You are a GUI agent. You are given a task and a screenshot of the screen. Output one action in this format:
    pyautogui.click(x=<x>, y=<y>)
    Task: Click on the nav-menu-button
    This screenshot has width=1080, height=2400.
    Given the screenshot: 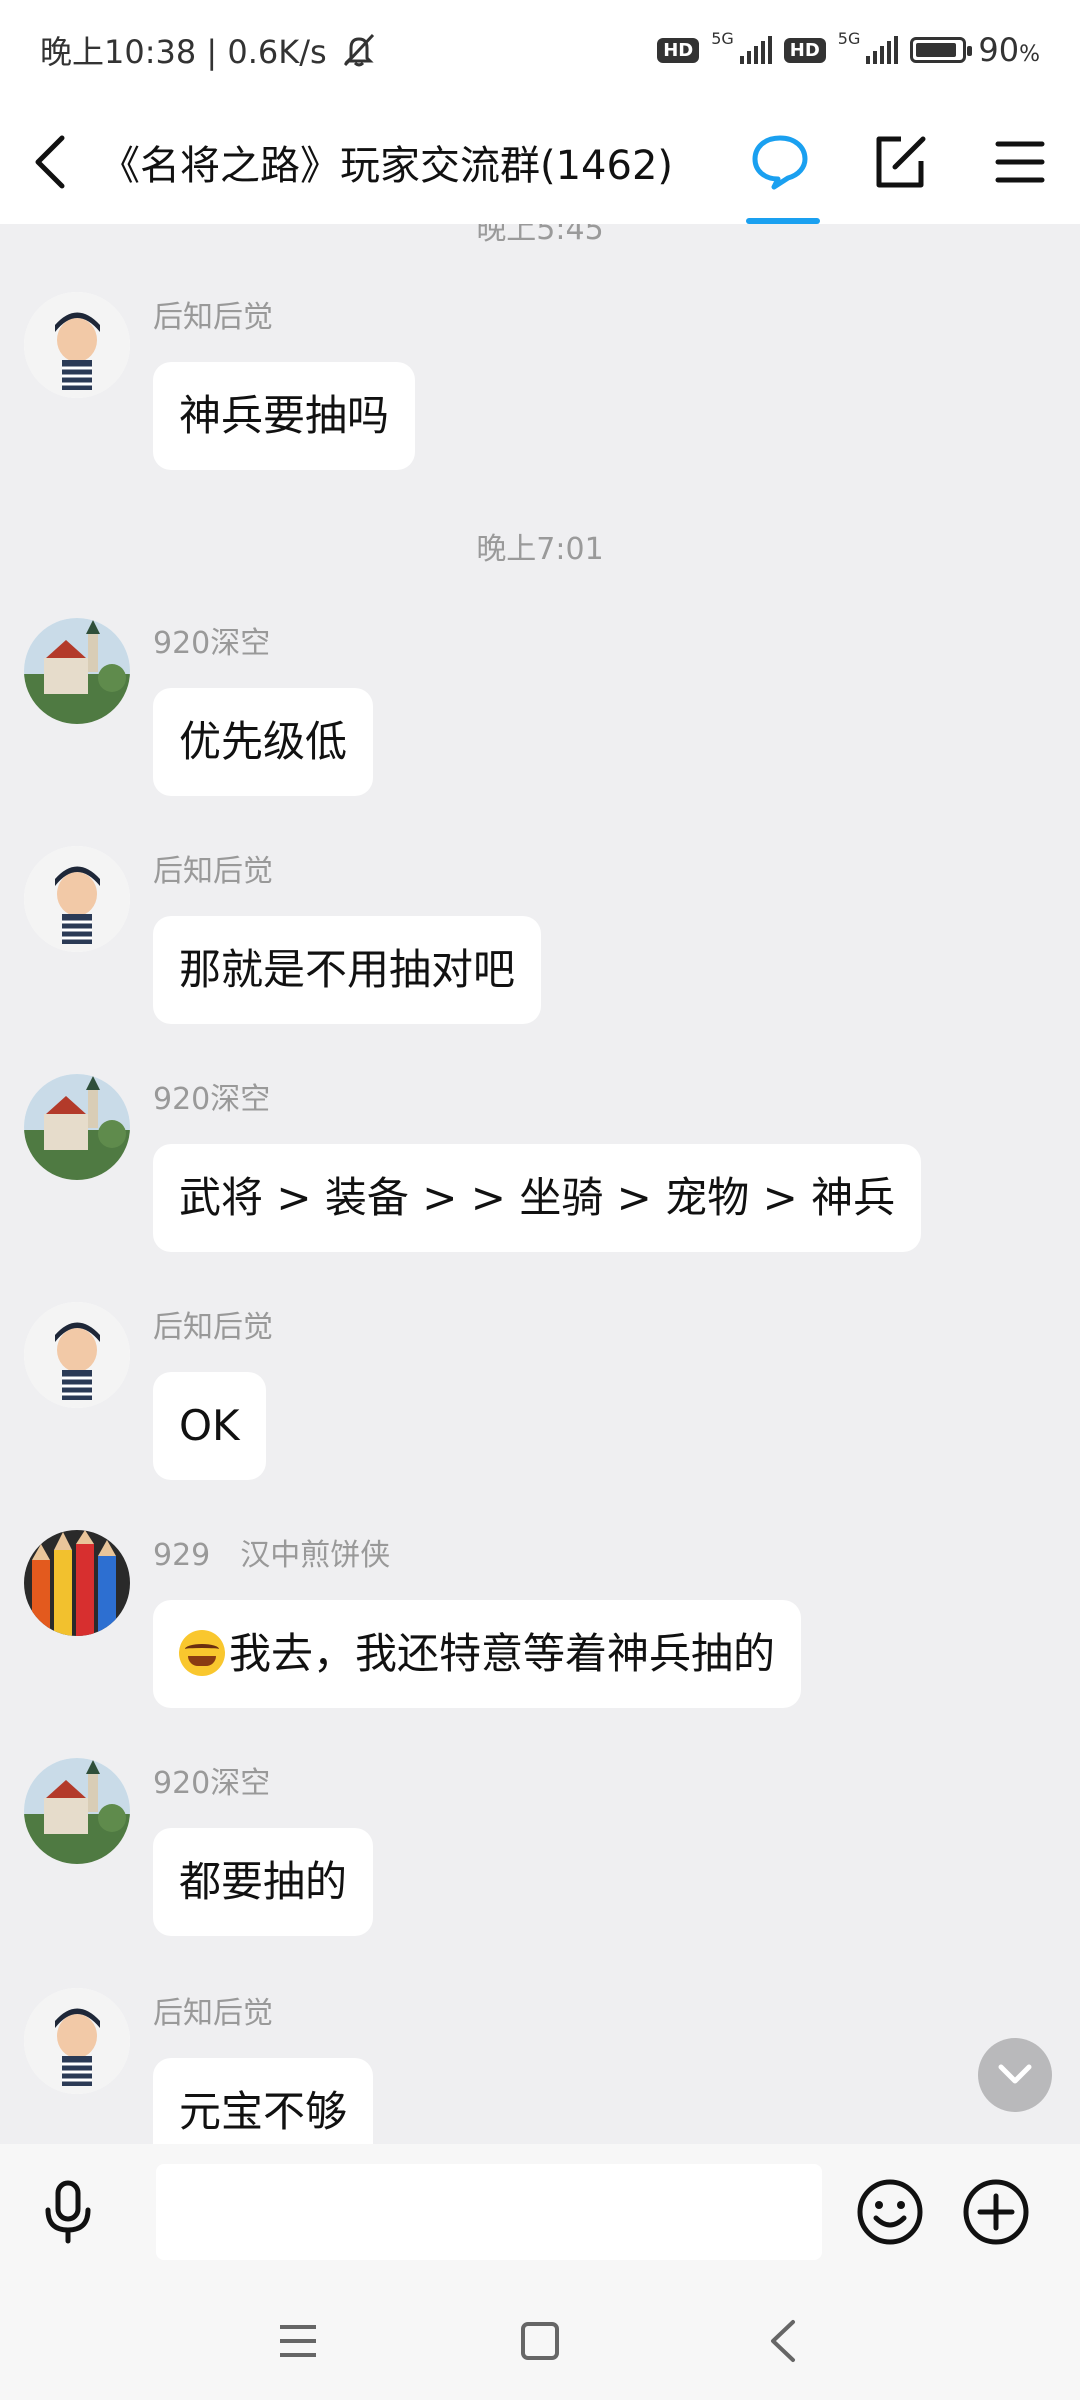 What is the action you would take?
    pyautogui.click(x=298, y=2341)
    